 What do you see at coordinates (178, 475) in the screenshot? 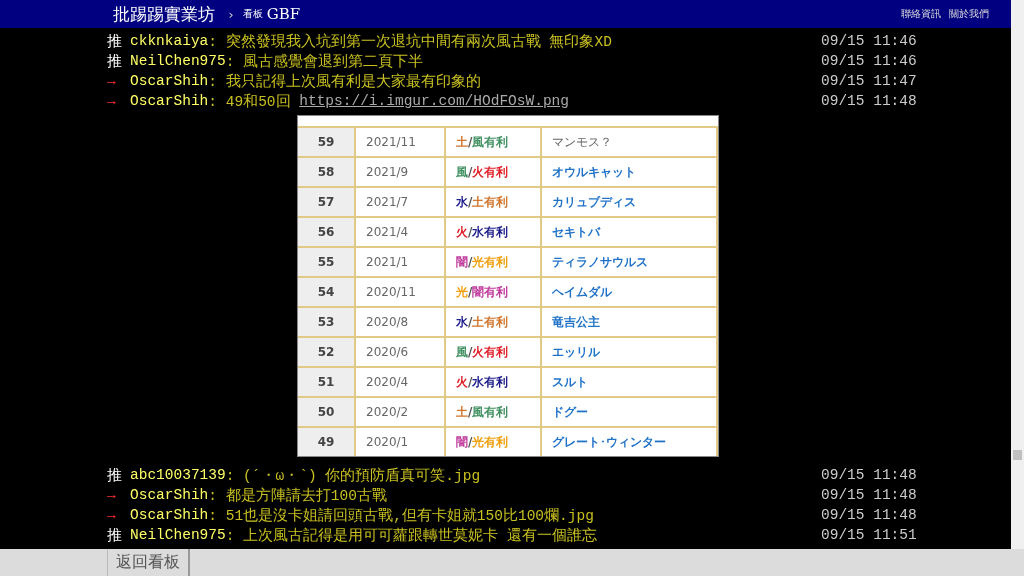
I see `push-user: abc10037139` at bounding box center [178, 475].